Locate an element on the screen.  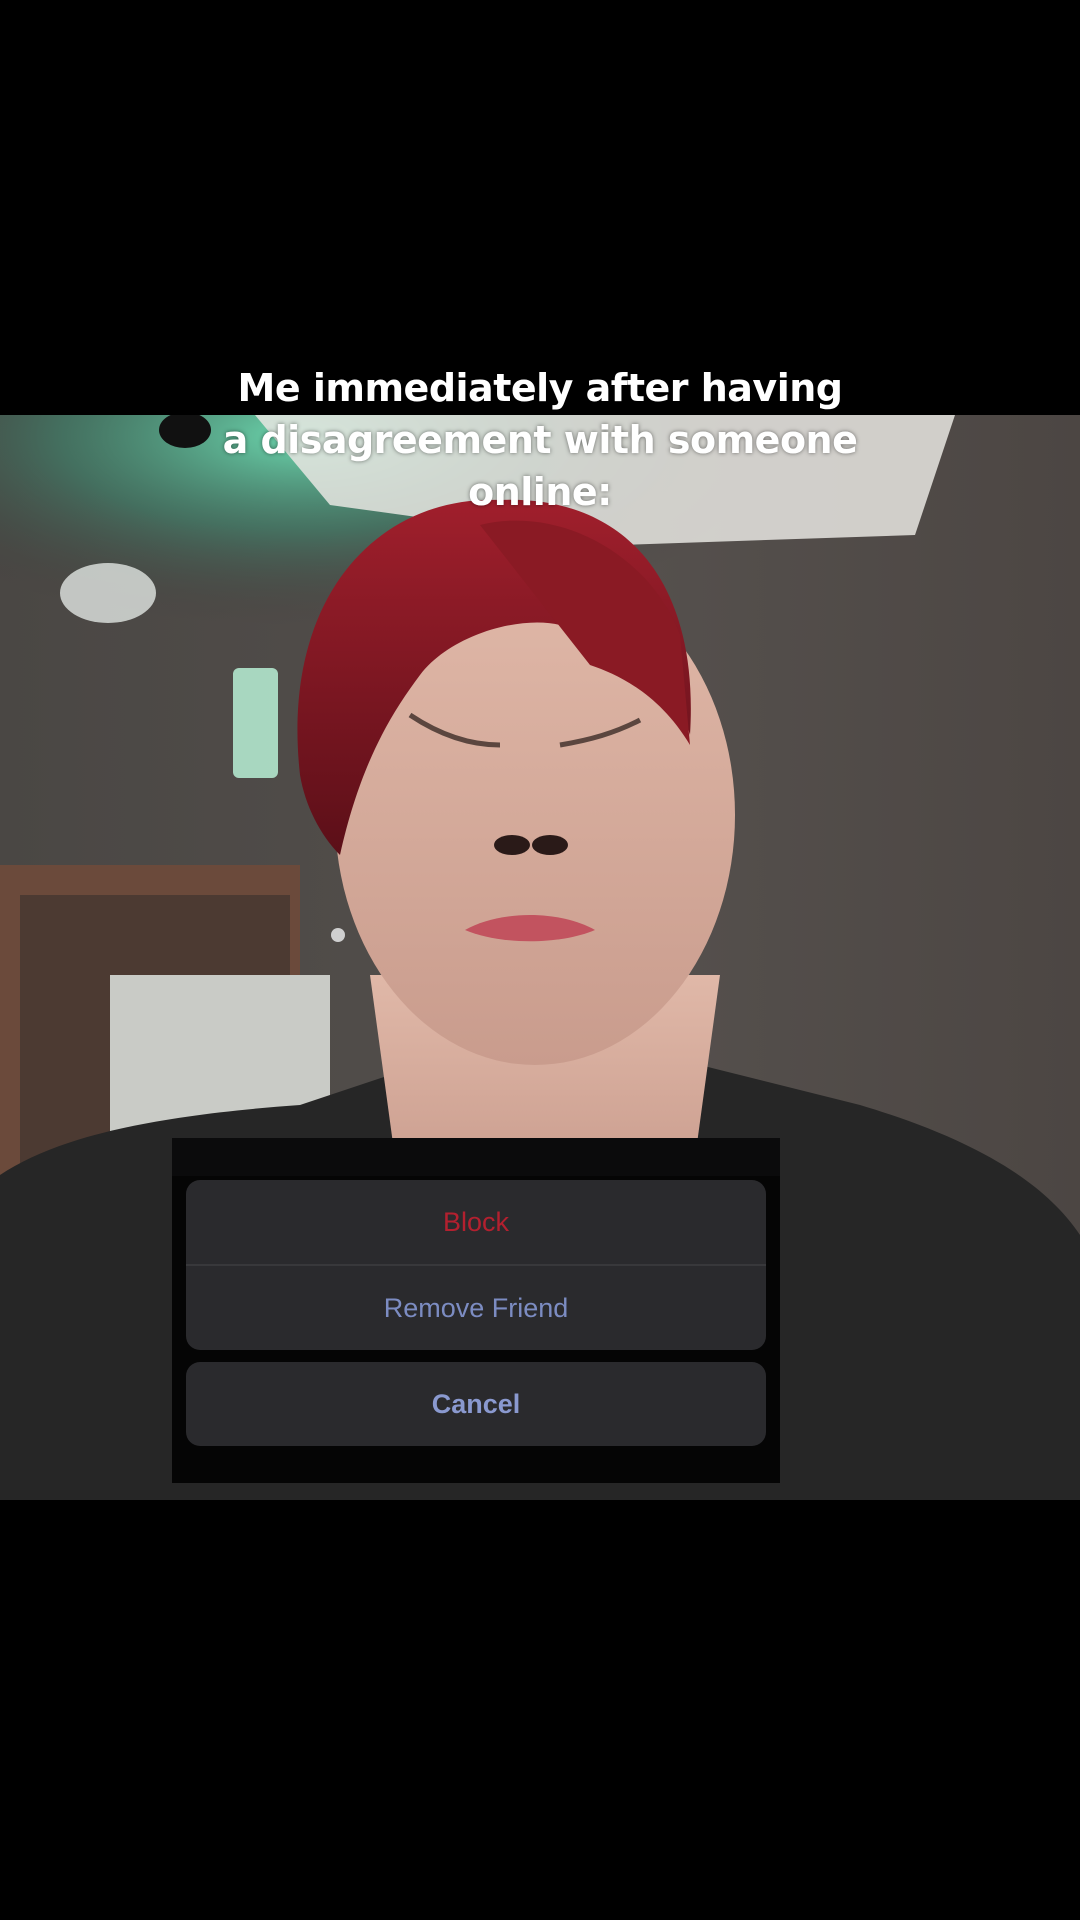
action-sheet-cancel-group: Cancel is located at coordinates (476, 1404).